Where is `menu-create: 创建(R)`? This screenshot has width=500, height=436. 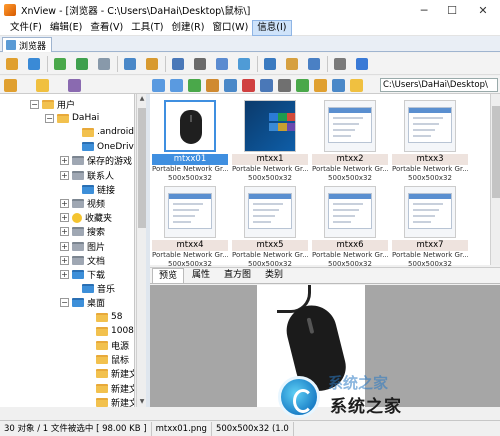 menu-create: 创建(R) is located at coordinates (187, 28).